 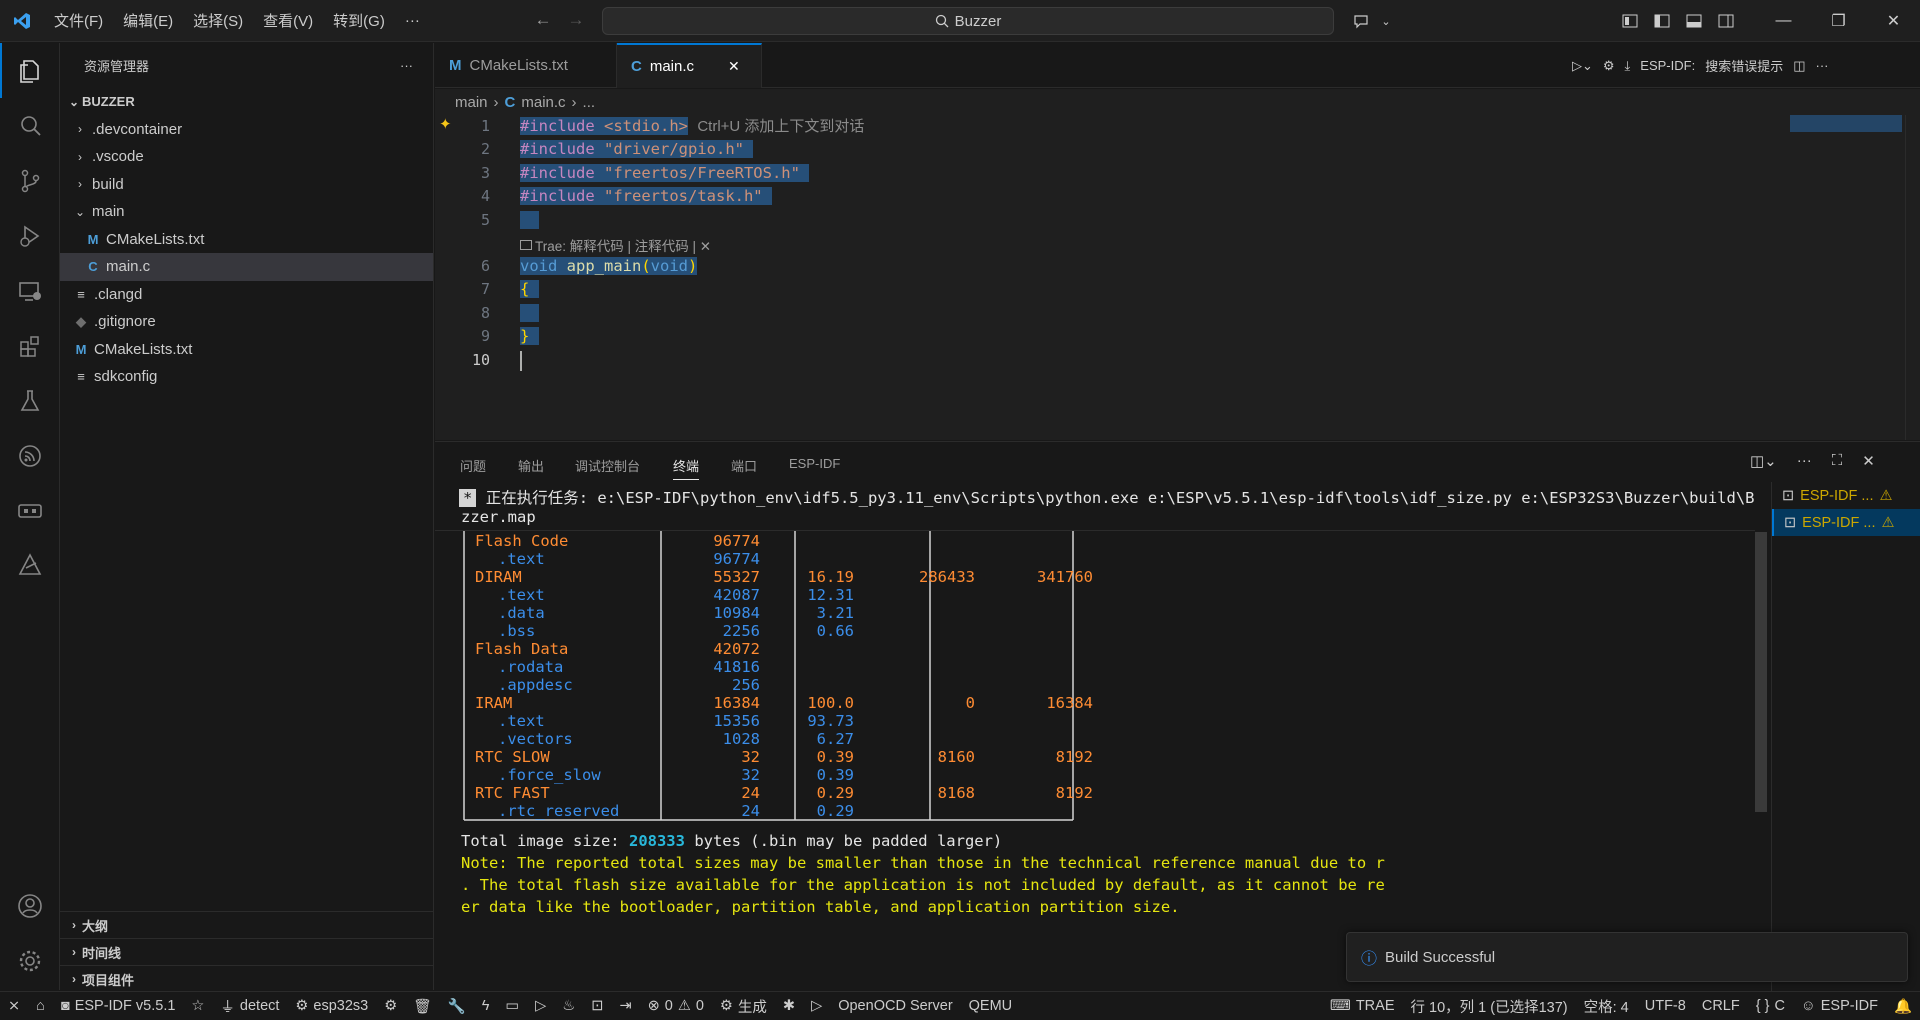 I want to click on breadcrumb-folder: main, so click(x=471, y=102).